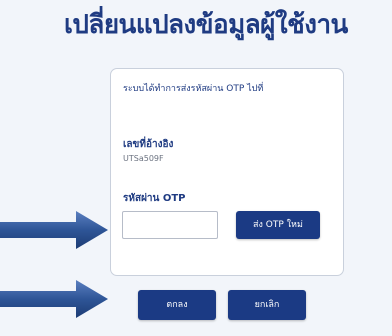 The image size is (392, 336). I want to click on resend-otp-button: ส่ง OTP ใหม่, so click(278, 225).